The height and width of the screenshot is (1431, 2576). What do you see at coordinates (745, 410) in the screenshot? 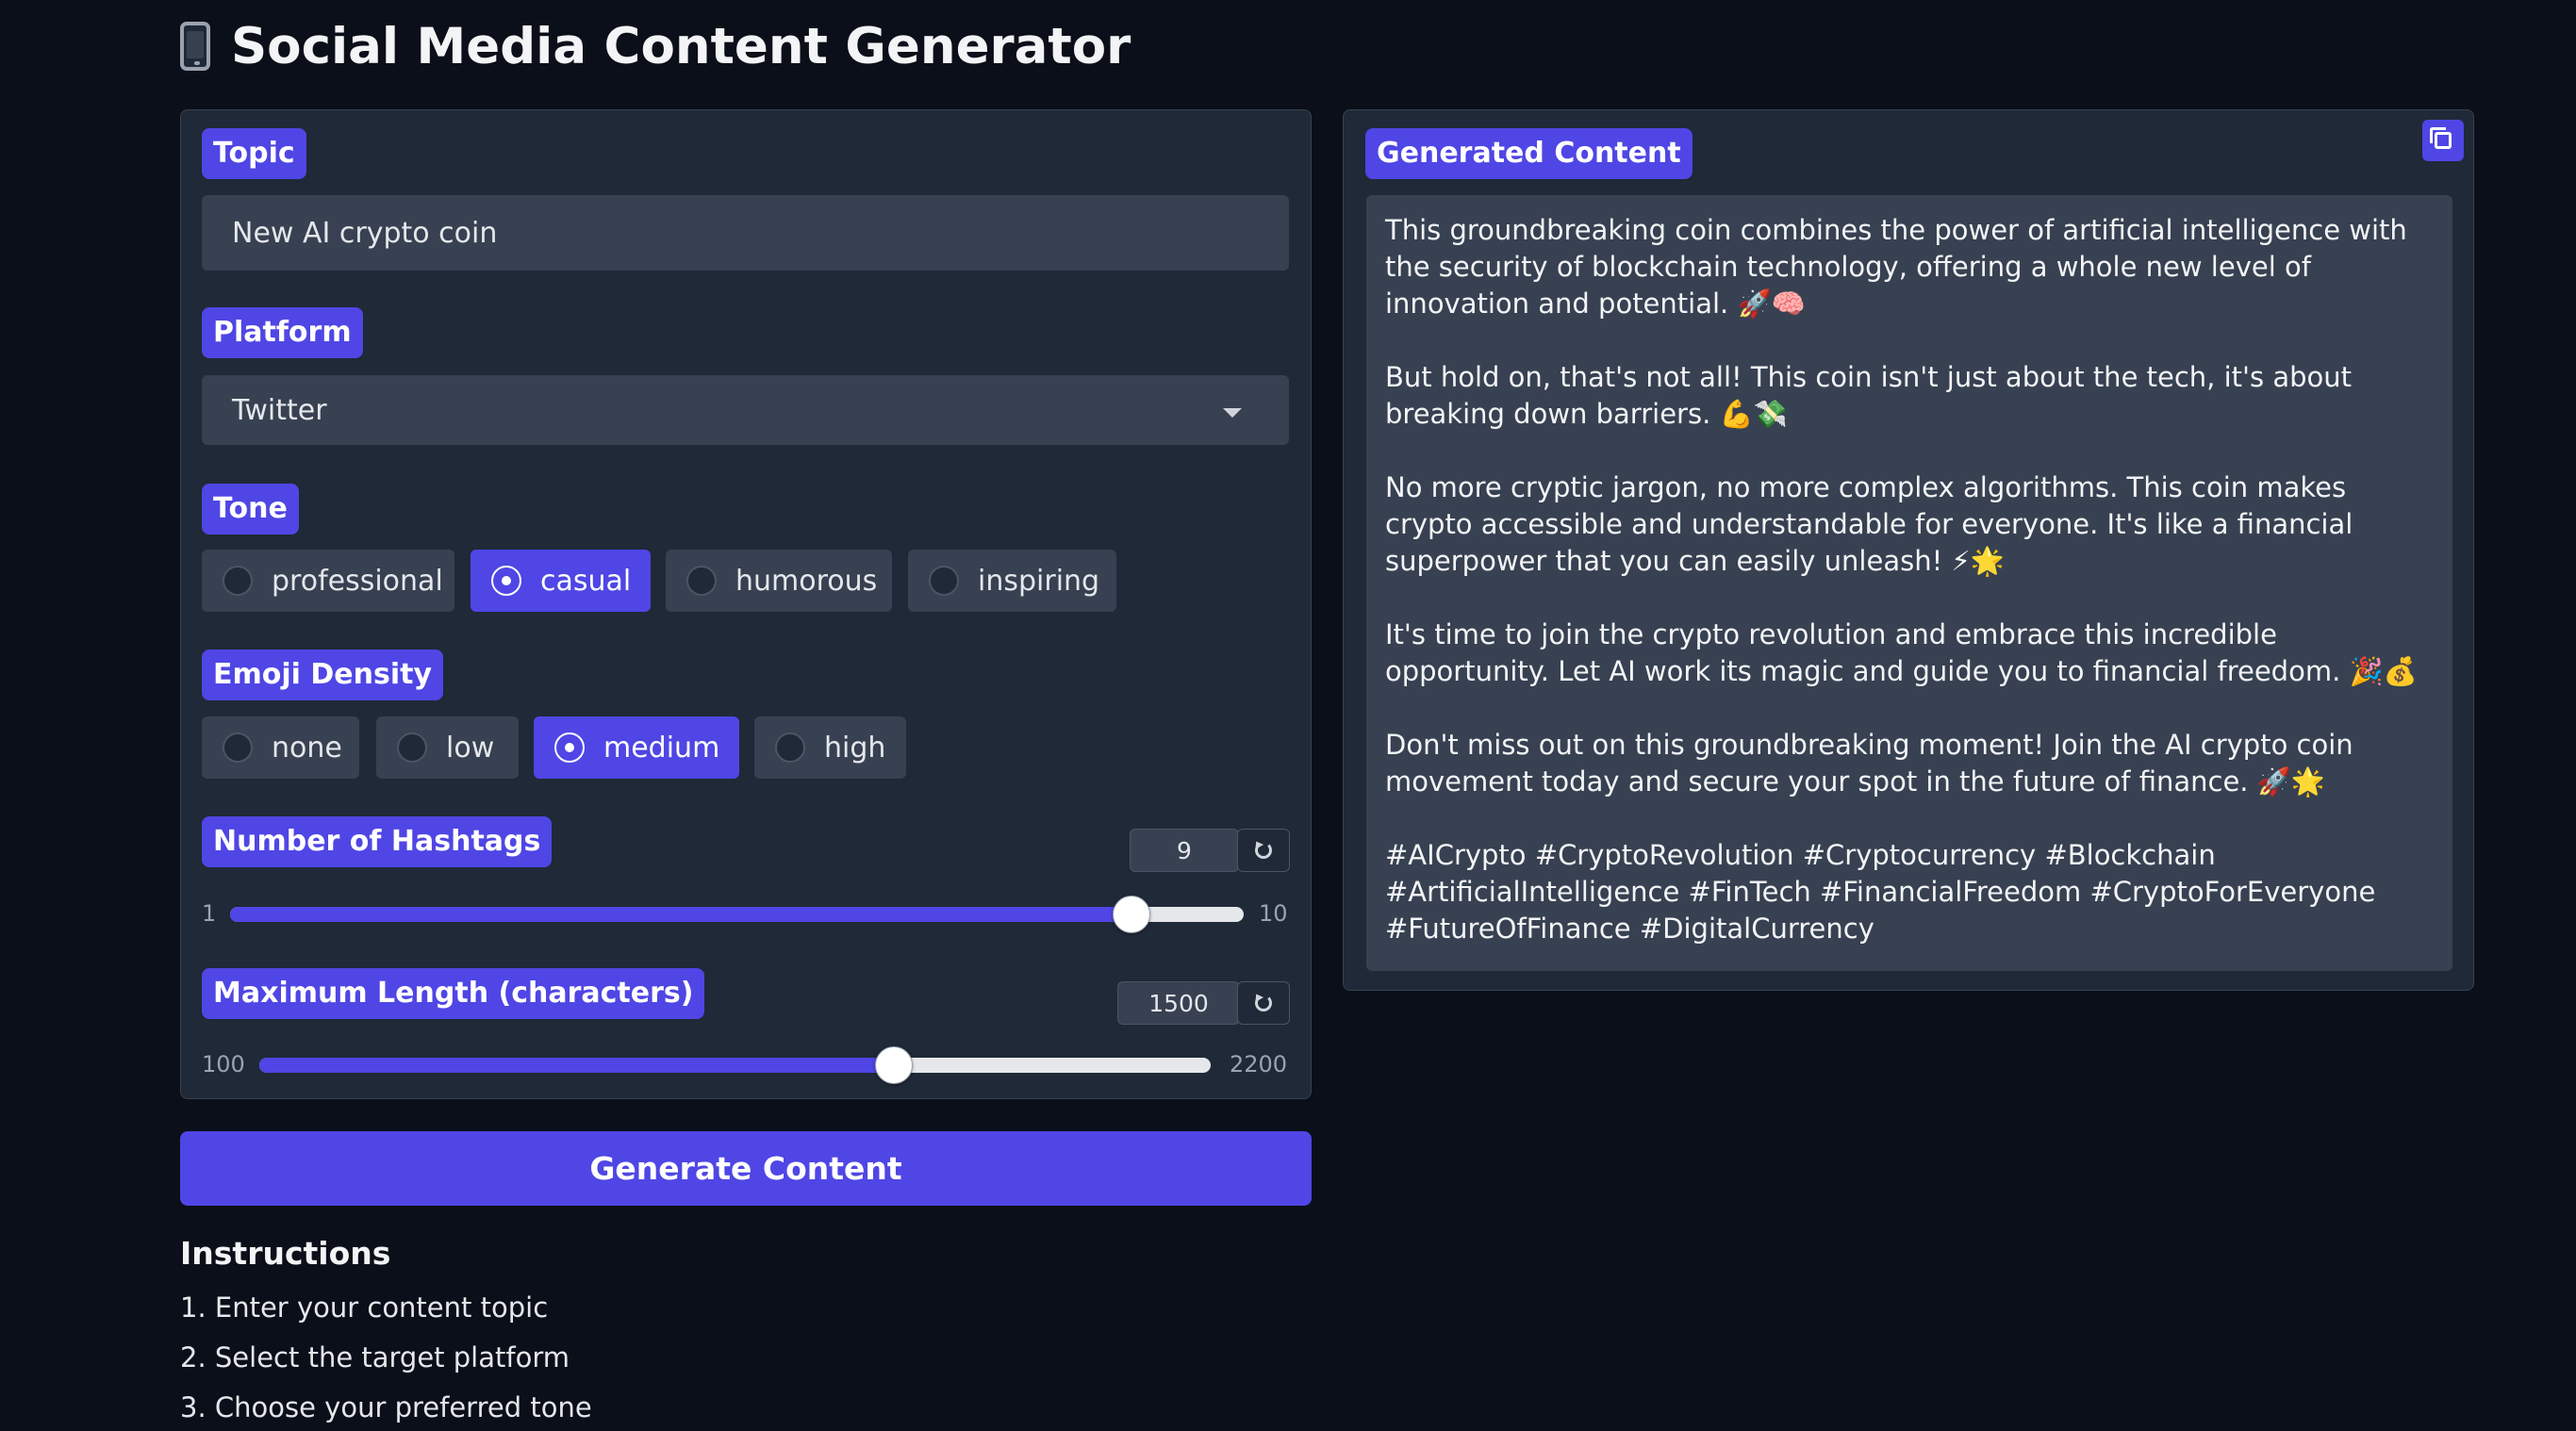
I see `platform-dropdown: Twitter` at bounding box center [745, 410].